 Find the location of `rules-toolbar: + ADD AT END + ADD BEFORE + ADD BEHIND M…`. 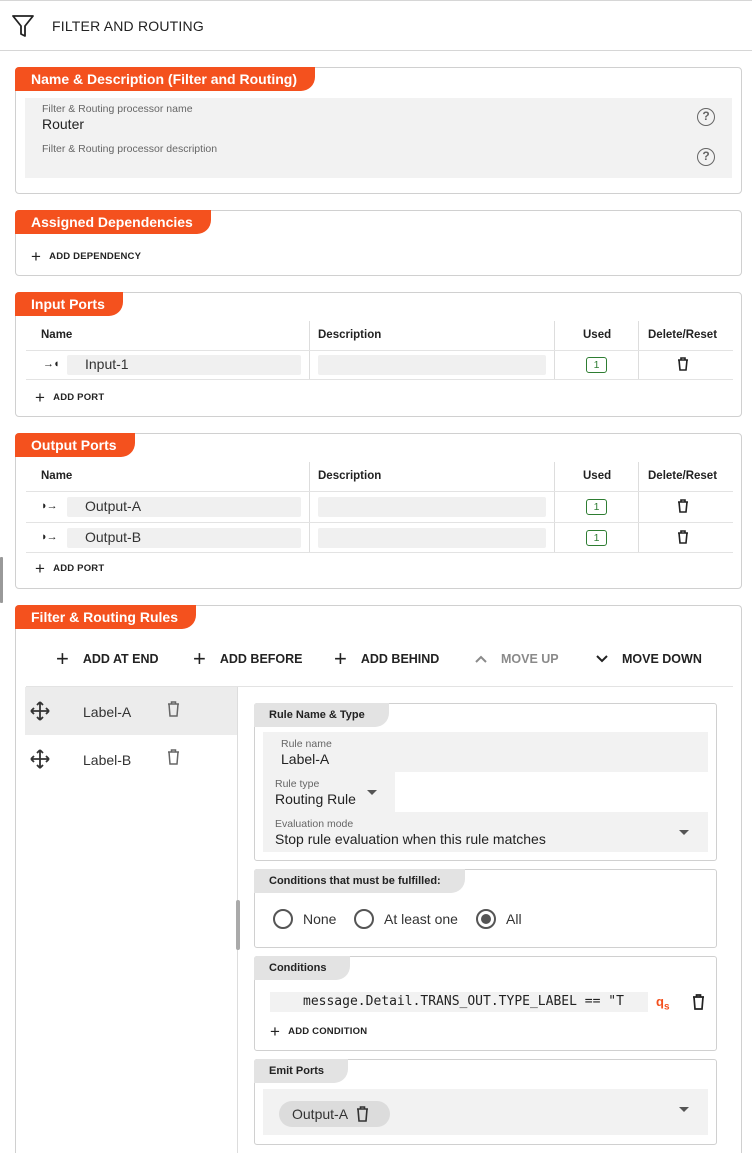

rules-toolbar: + ADD AT END + ADD BEFORE + ADD BEHIND M… is located at coordinates (379, 659).